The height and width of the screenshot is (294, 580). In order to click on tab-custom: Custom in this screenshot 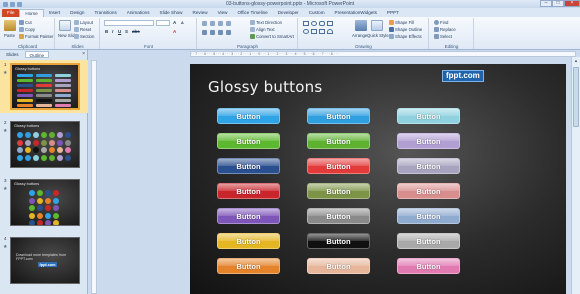, I will do `click(317, 13)`.